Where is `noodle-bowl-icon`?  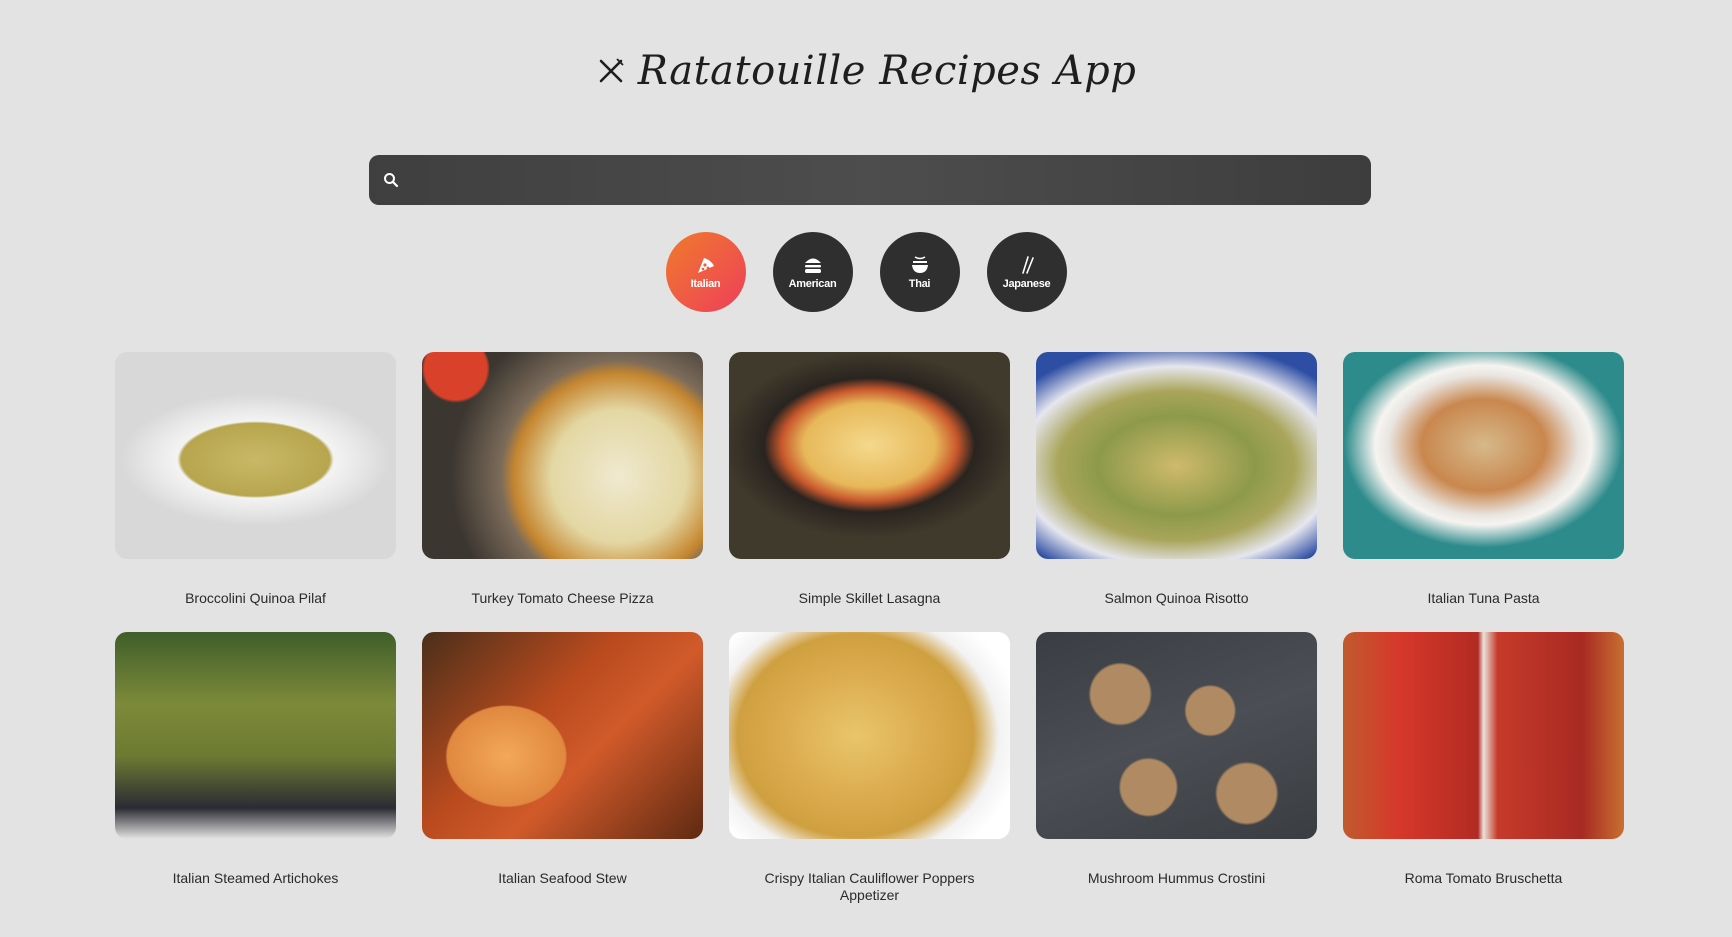 noodle-bowl-icon is located at coordinates (919, 264).